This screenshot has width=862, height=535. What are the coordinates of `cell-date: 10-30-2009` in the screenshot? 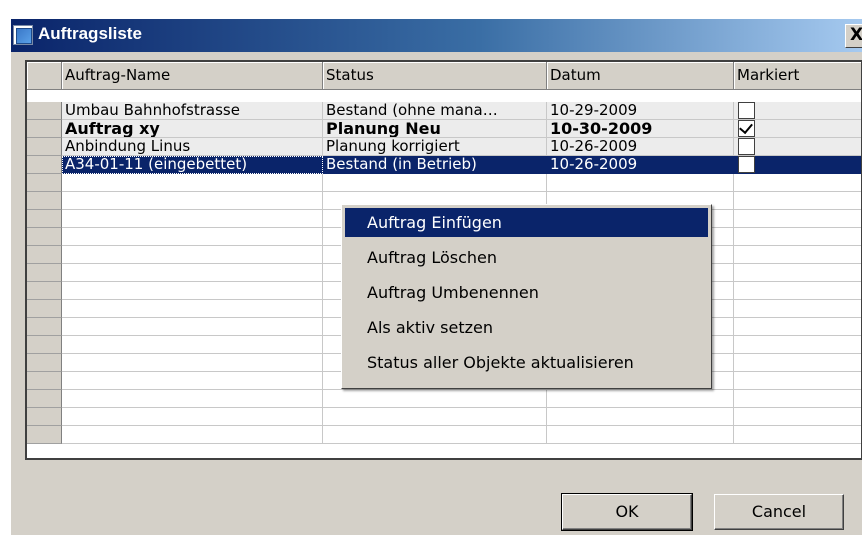 It's located at (640, 129).